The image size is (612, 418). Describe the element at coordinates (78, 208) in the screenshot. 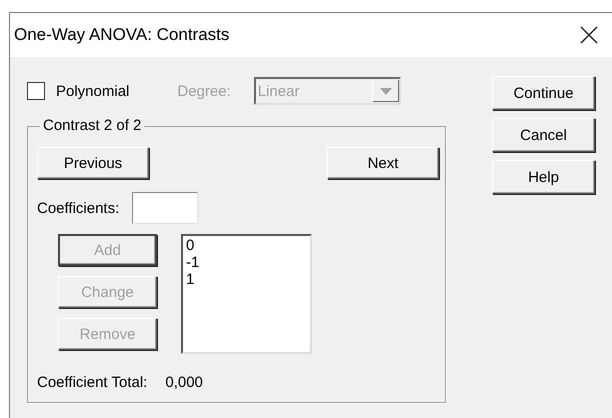

I see `coefficients-label: Coefficients:` at that location.